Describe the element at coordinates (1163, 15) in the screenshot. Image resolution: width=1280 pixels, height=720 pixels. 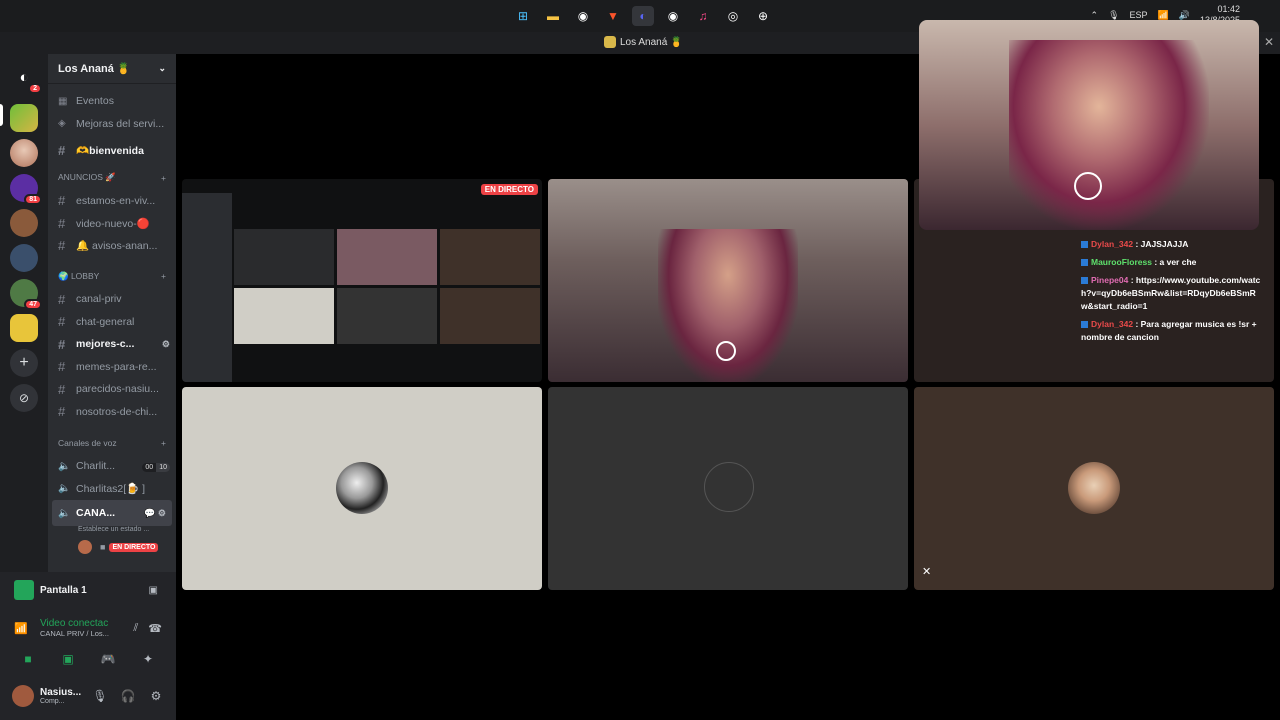
I see `wifi-icon: 📶` at that location.